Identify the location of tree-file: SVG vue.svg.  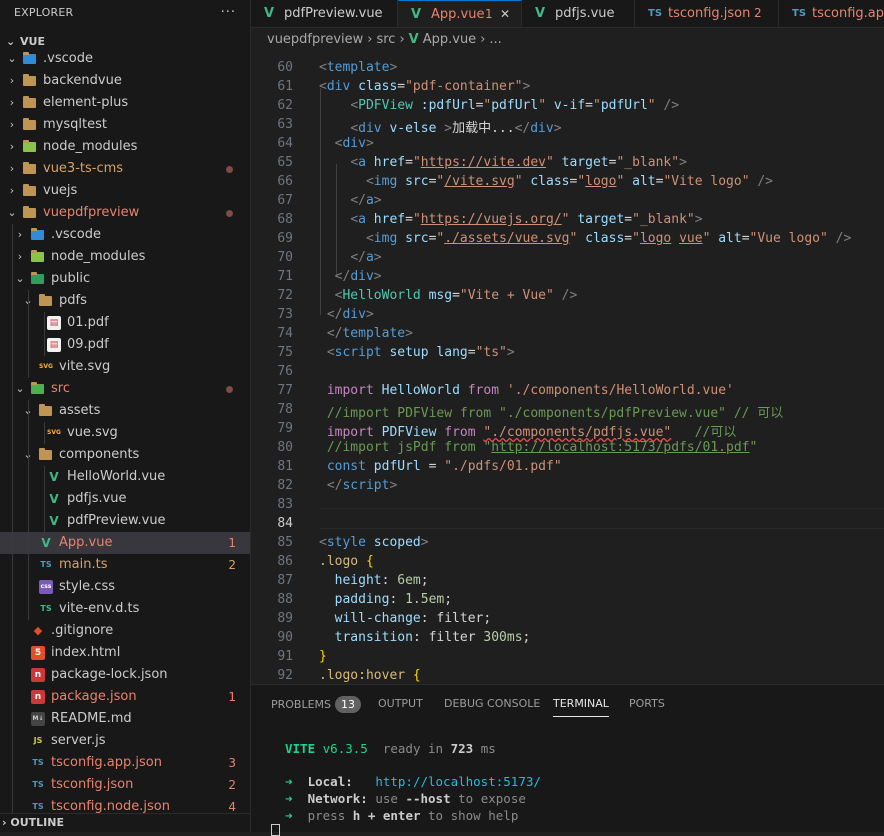
(125, 433).